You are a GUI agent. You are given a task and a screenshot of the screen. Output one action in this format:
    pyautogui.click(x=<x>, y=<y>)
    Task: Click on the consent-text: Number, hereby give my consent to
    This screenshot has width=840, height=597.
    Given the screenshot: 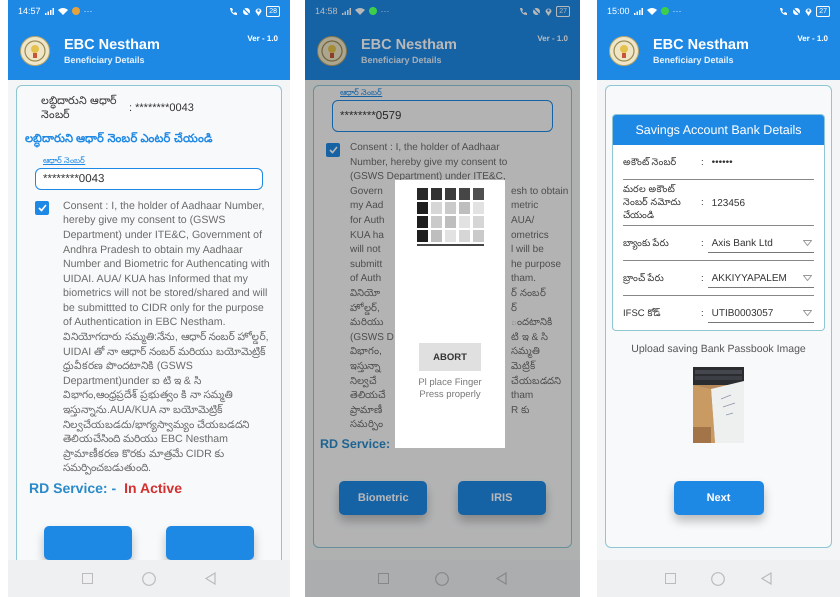 What is the action you would take?
    pyautogui.click(x=429, y=163)
    